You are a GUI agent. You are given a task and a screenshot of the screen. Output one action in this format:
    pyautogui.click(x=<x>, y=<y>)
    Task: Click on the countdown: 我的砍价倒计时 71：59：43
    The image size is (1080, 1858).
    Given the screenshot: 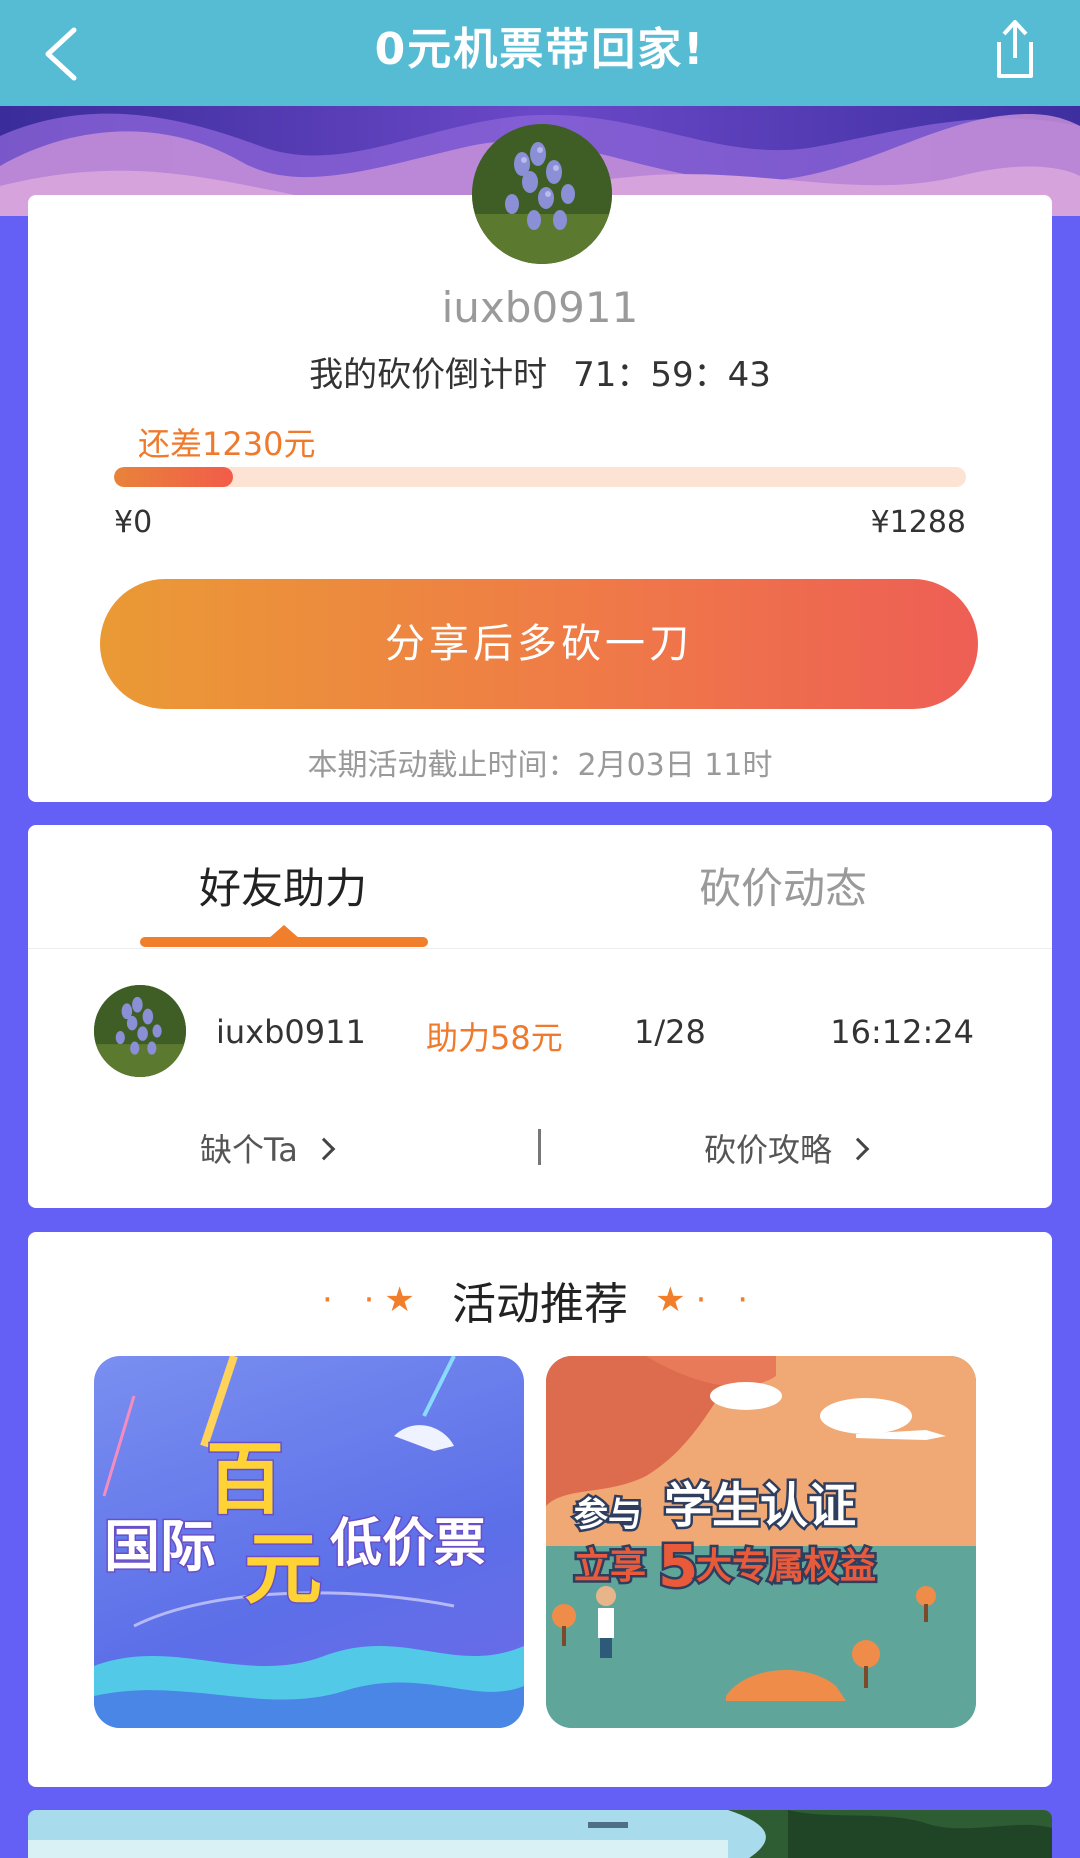 What is the action you would take?
    pyautogui.click(x=540, y=371)
    